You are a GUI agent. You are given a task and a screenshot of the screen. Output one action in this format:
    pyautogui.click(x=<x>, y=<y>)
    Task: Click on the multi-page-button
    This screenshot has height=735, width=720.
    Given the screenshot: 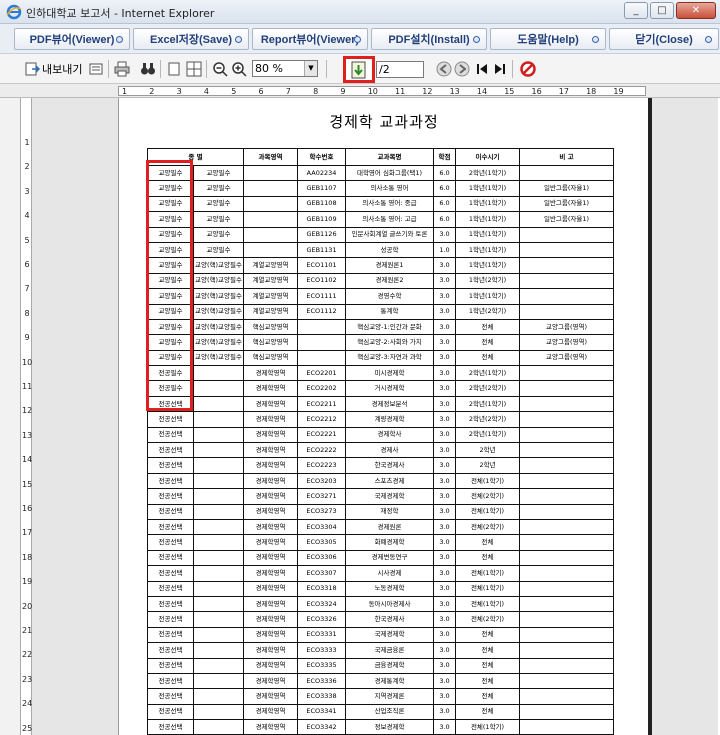 What is the action you would take?
    pyautogui.click(x=194, y=69)
    